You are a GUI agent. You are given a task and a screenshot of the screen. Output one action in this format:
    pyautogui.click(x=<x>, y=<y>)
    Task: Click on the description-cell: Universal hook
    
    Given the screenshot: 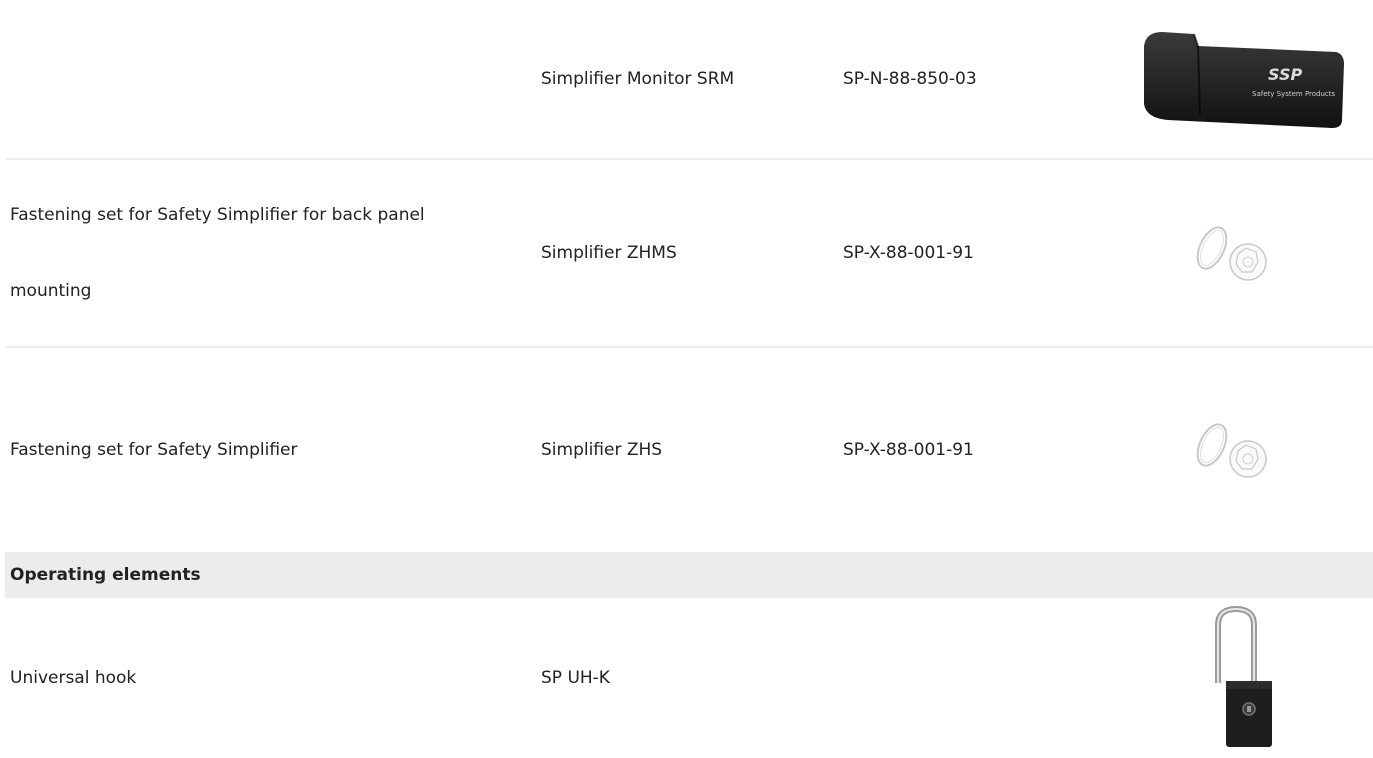 What is the action you would take?
    pyautogui.click(x=73, y=678)
    